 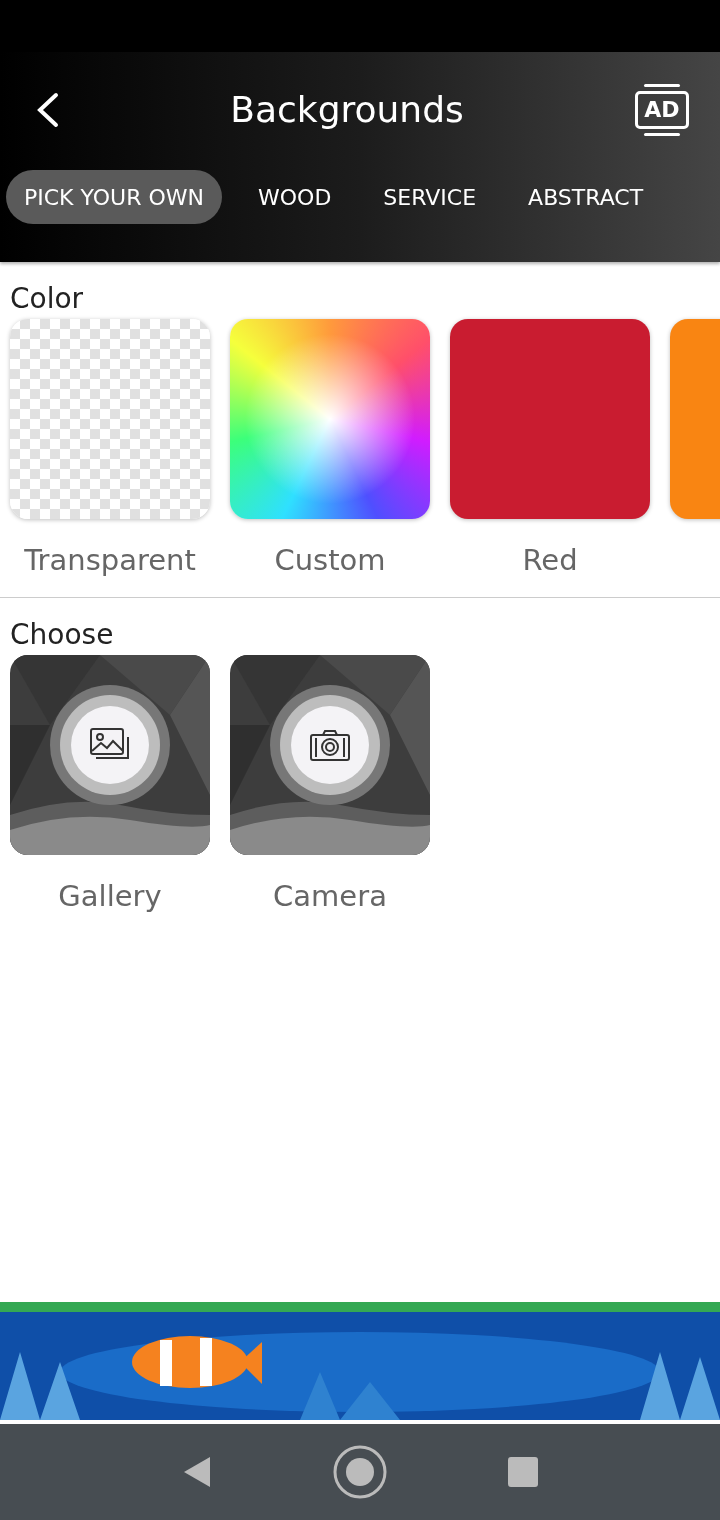 What do you see at coordinates (110, 745) in the screenshot?
I see `gallery-icon` at bounding box center [110, 745].